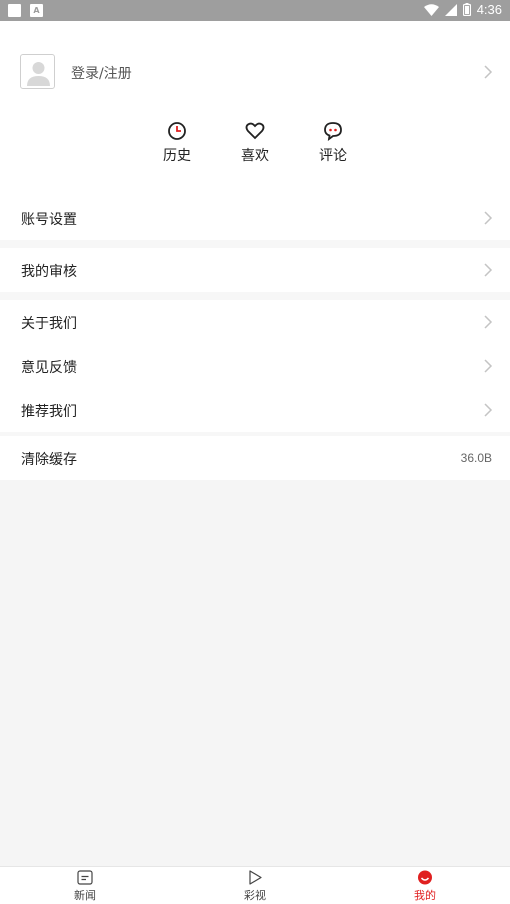 The width and height of the screenshot is (510, 904). Describe the element at coordinates (49, 460) in the screenshot. I see `clear-cache-label: 清除缓存` at that location.